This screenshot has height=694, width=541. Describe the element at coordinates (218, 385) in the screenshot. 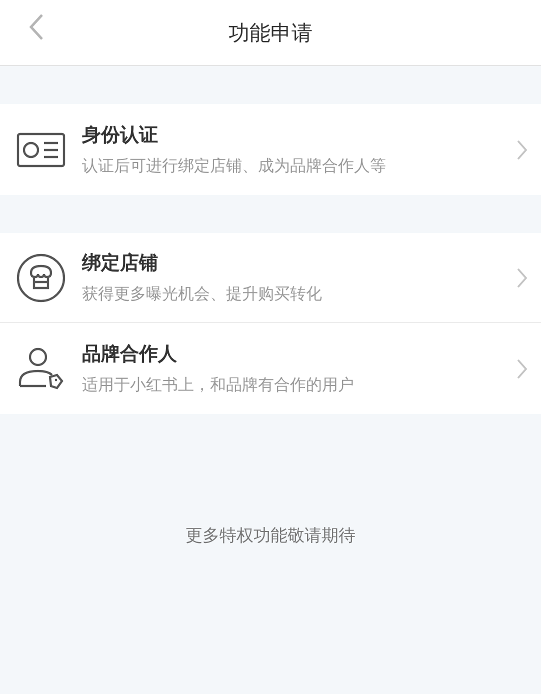

I see `item-description: 适用于小红书上，和品牌有合作的用户` at that location.